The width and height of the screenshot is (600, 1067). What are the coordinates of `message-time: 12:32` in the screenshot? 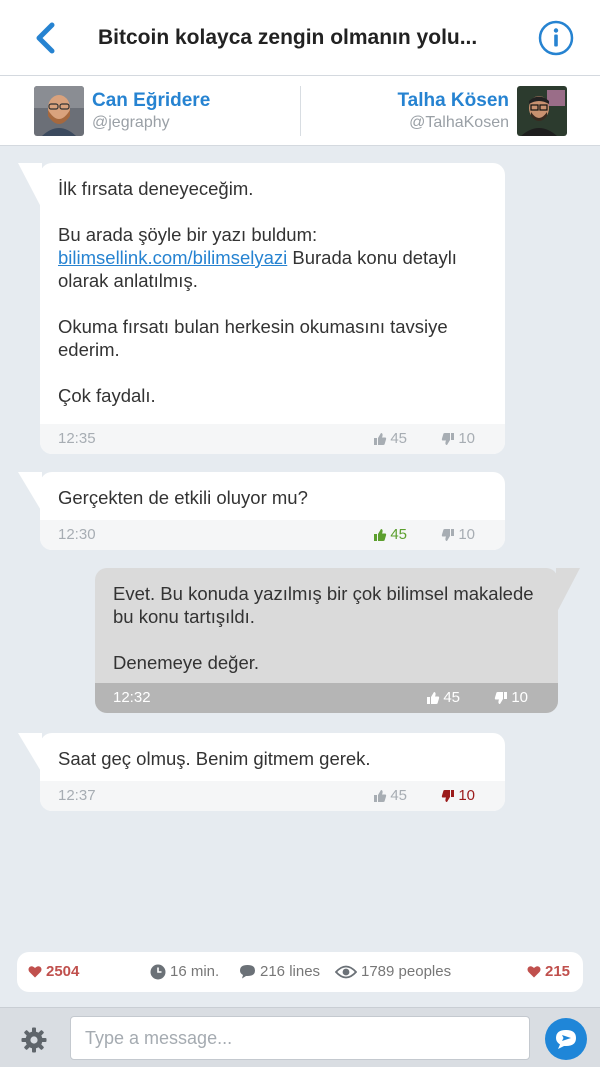 It's located at (132, 697).